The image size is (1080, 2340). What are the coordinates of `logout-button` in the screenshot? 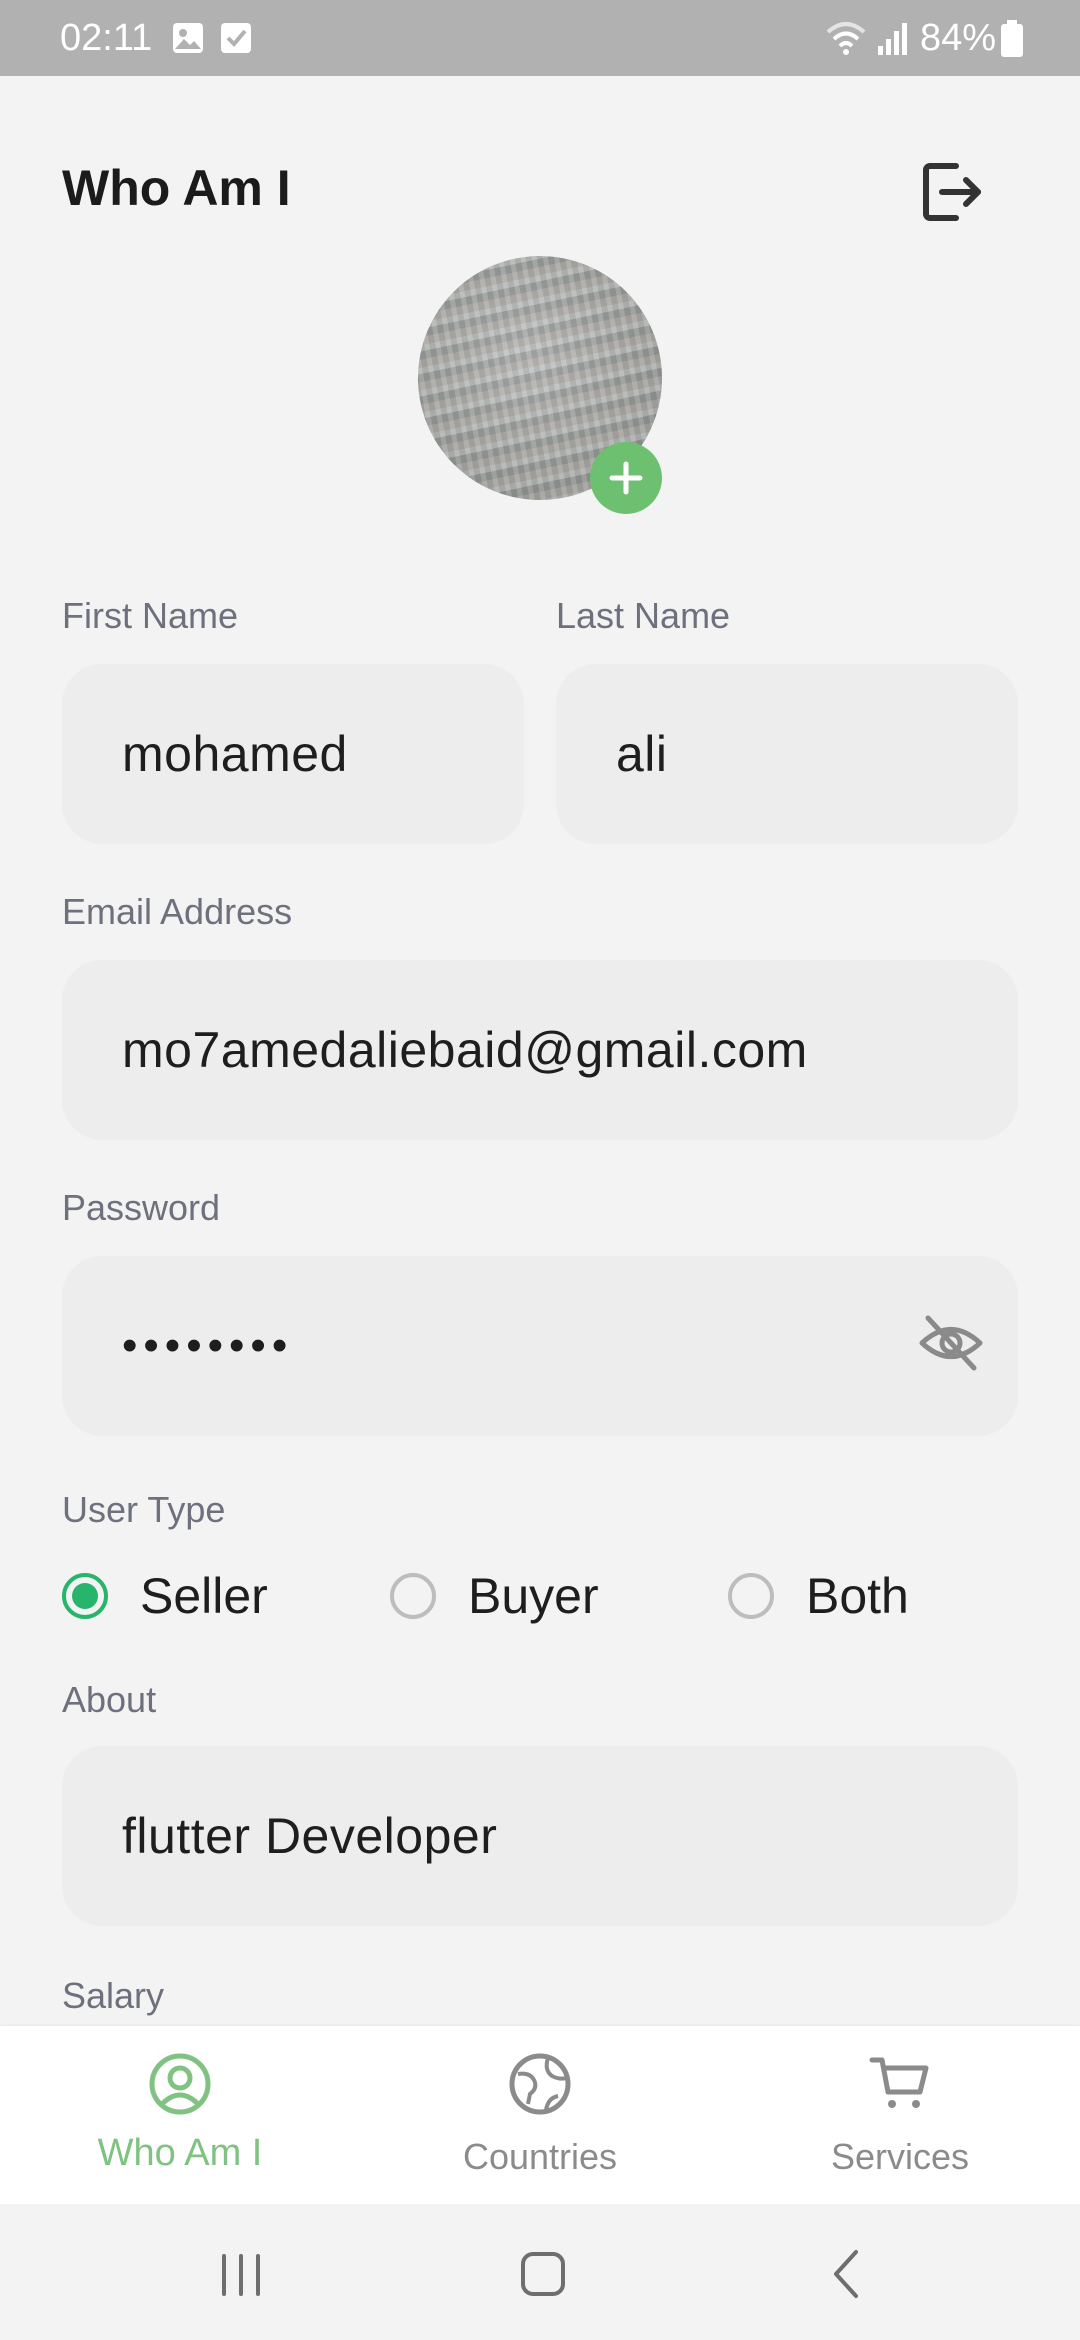 It's located at (952, 192).